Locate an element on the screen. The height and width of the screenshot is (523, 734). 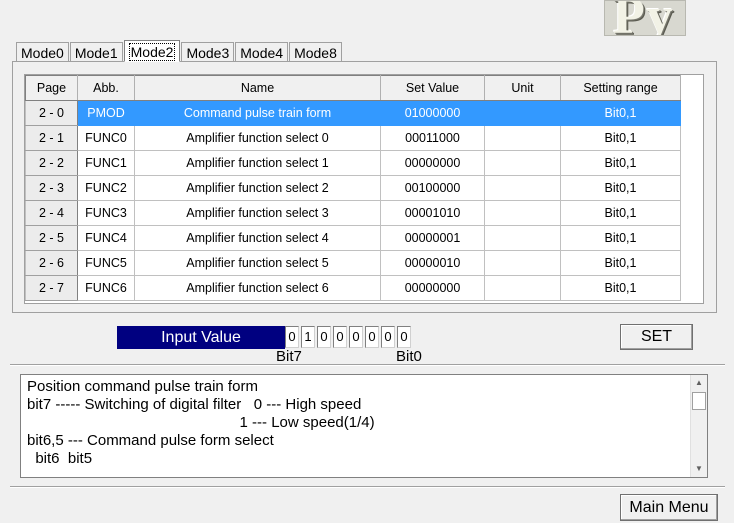
header-name: Name is located at coordinates (257, 88).